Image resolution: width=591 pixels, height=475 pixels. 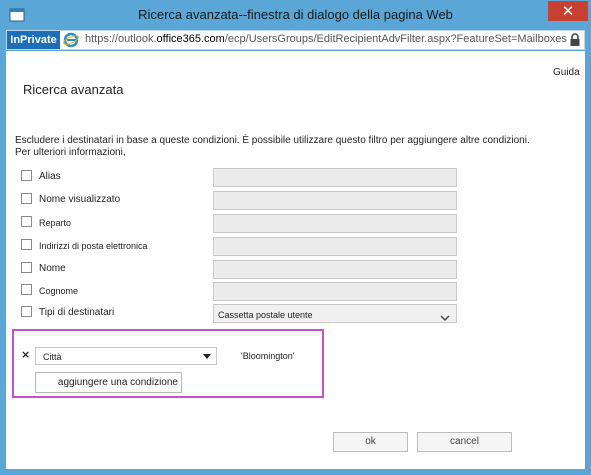 What do you see at coordinates (80, 199) in the screenshot?
I see `display-name-label: Nome visualizzato` at bounding box center [80, 199].